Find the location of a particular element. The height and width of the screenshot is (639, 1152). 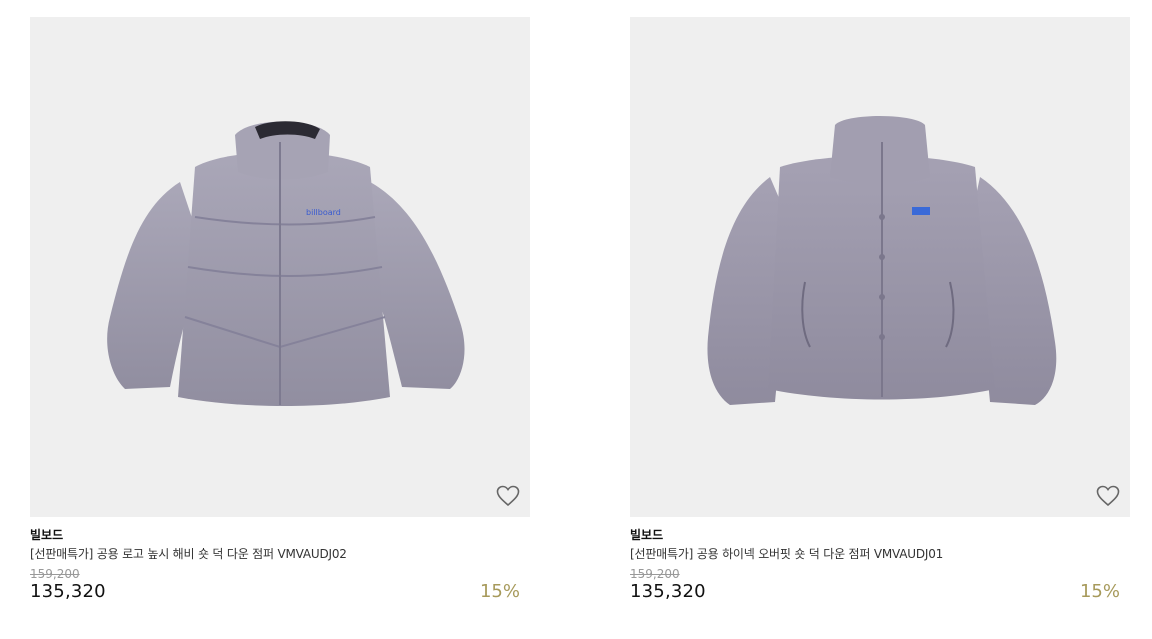

logo-patch is located at coordinates (921, 211).